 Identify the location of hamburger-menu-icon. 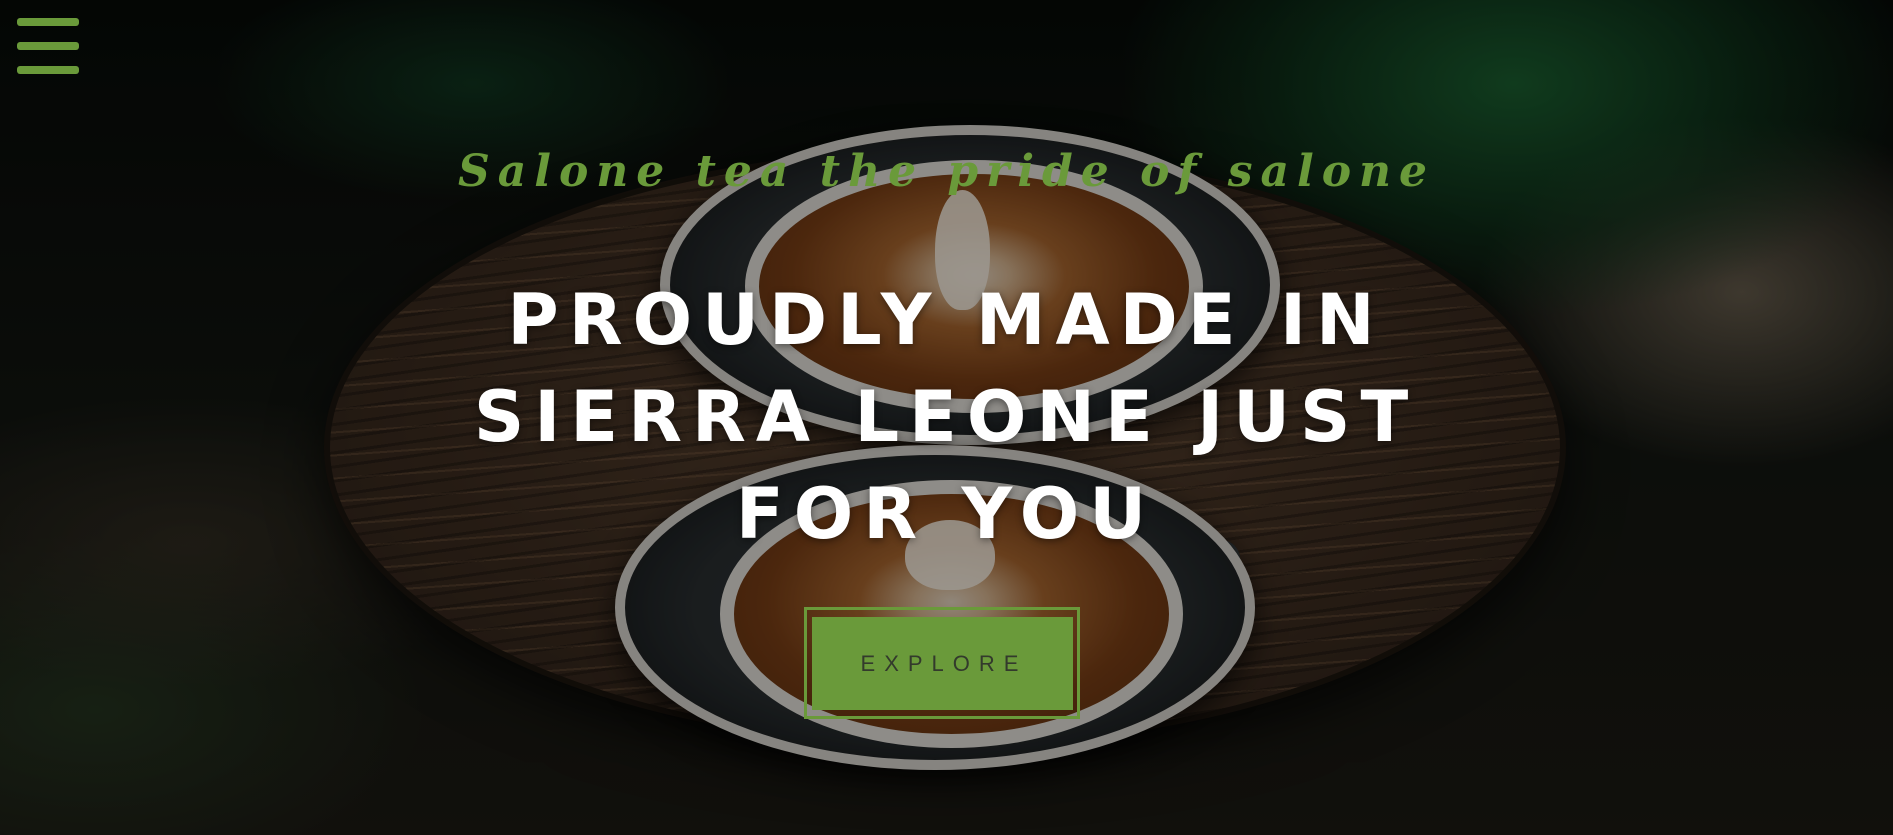
(48, 46).